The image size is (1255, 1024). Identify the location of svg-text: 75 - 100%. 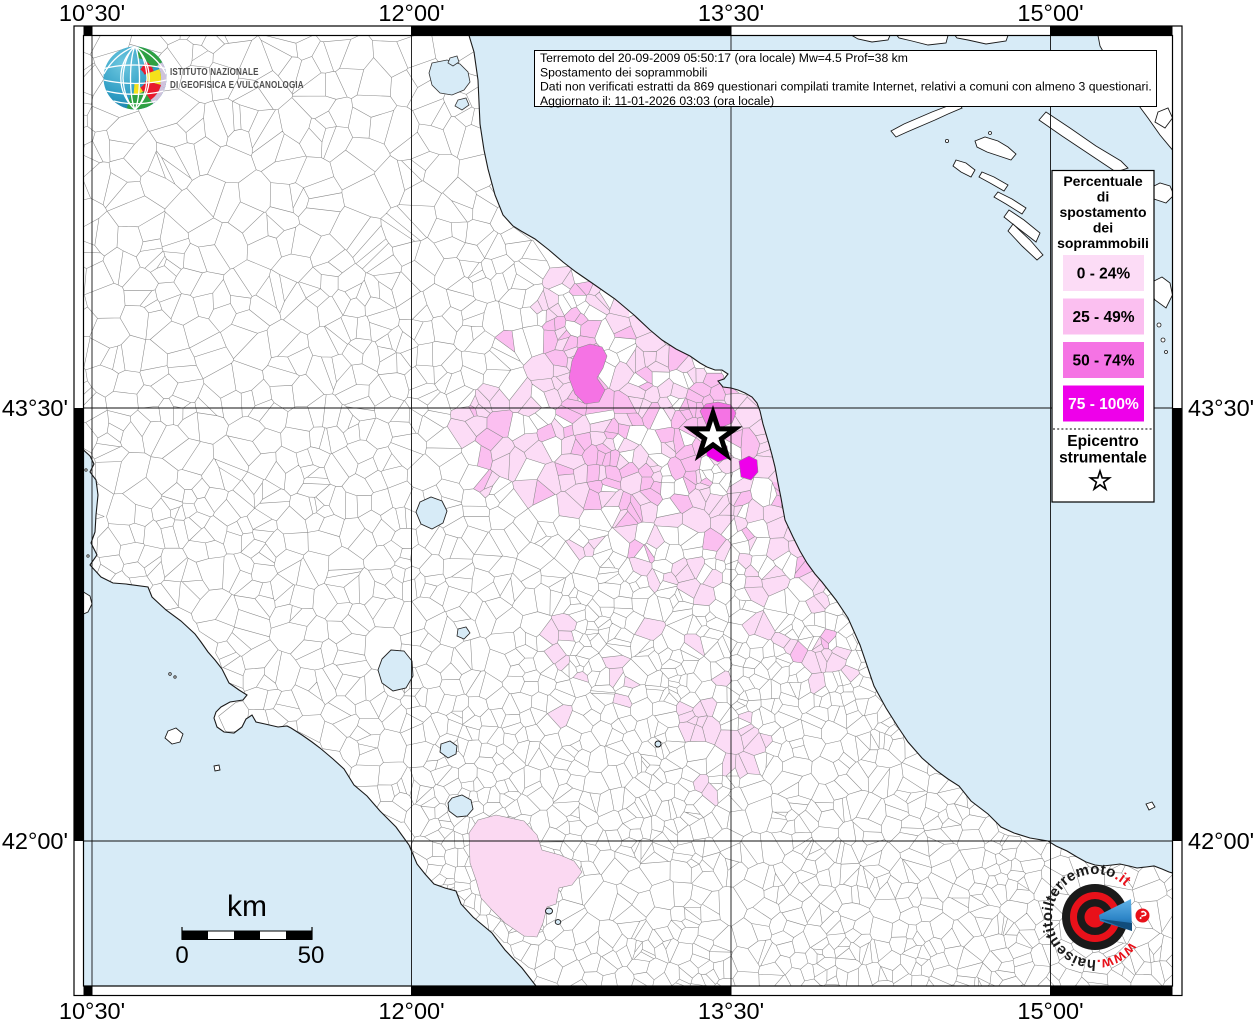
(1103, 404).